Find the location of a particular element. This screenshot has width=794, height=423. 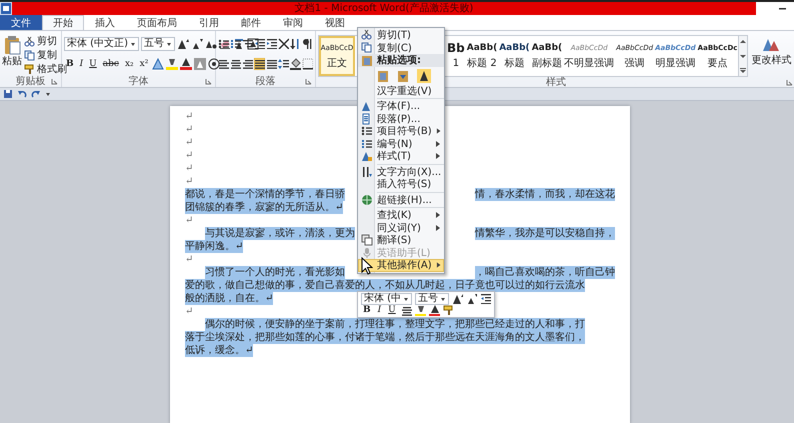

more-icon is located at coordinates (743, 70).